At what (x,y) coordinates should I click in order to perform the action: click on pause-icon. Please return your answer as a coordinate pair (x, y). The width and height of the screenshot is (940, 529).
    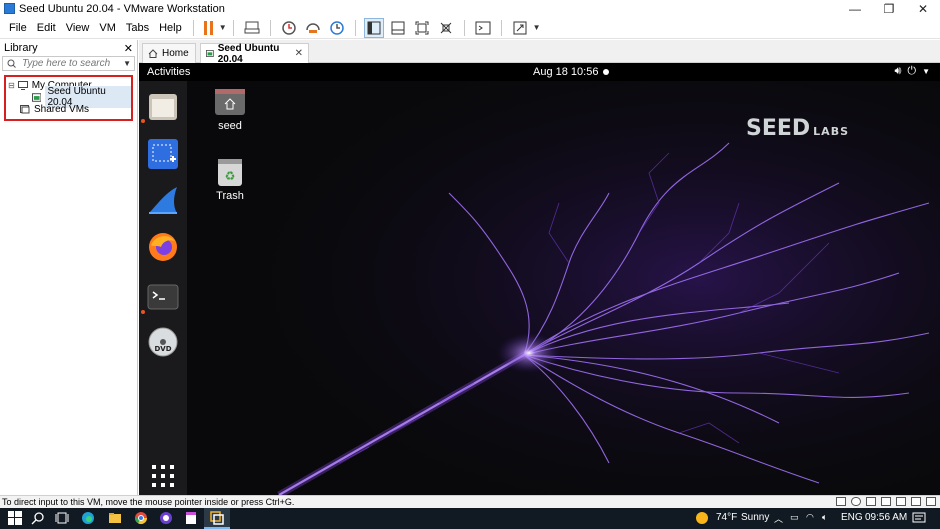
    Looking at the image, I should click on (209, 28).